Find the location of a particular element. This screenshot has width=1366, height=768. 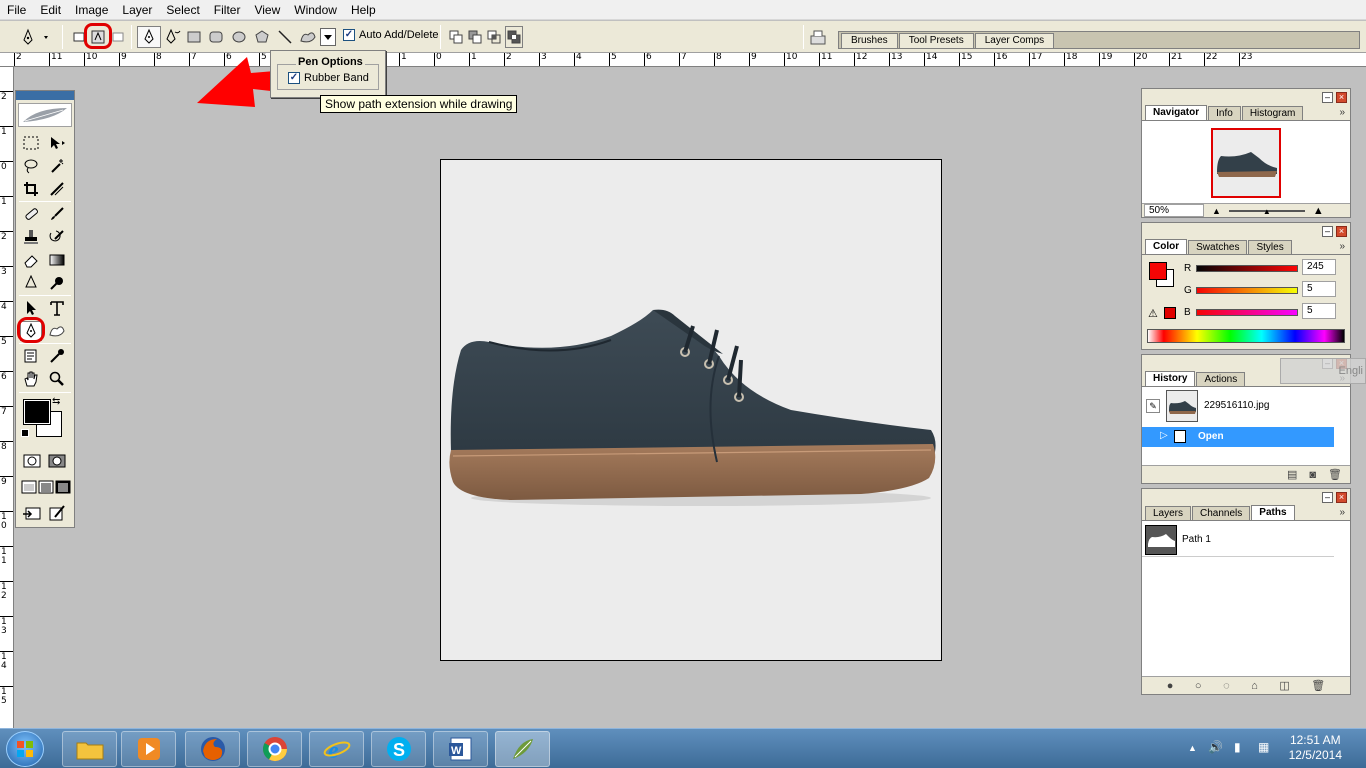

zoom-in-icon: ▲ is located at coordinates (1318, 211).